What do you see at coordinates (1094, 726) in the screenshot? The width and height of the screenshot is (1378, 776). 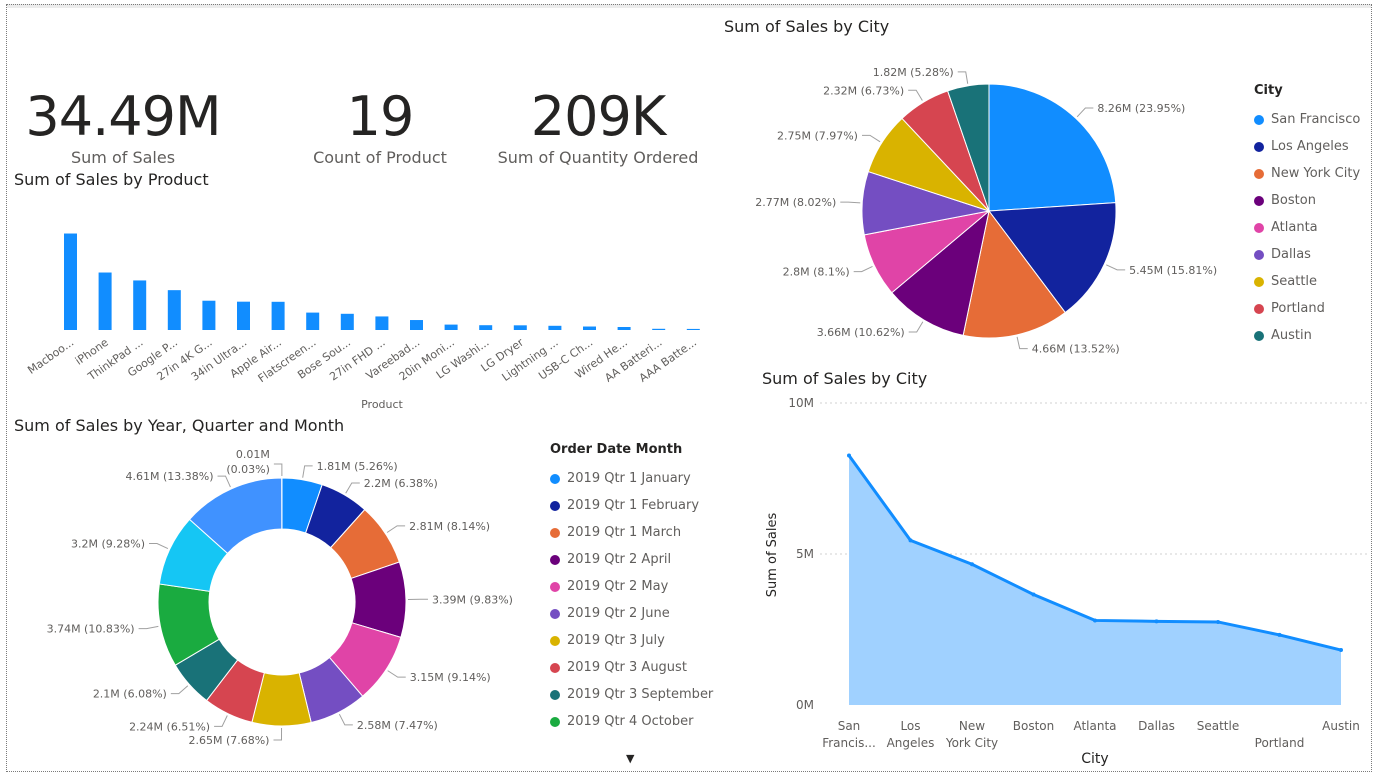 I see `x-tick-label: Atlanta` at bounding box center [1094, 726].